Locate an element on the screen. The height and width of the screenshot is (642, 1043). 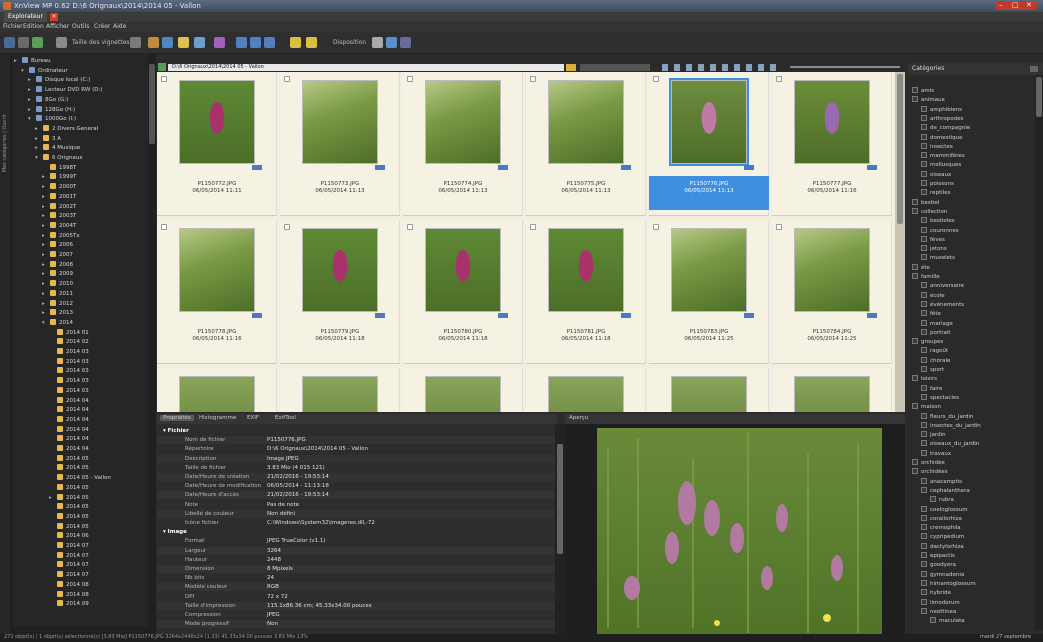
category-item: école is located at coordinates (933, 295).